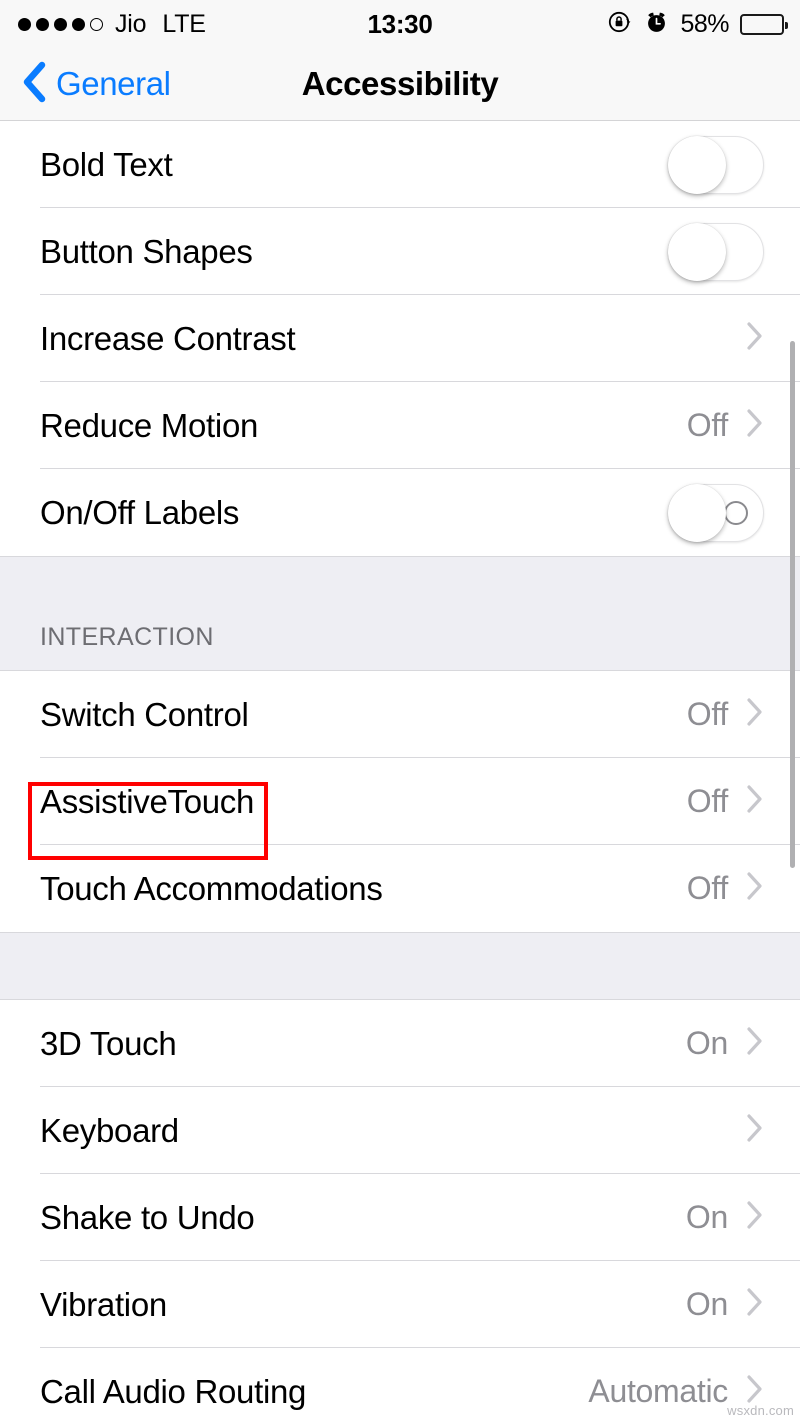 Image resolution: width=800 pixels, height=1422 pixels. Describe the element at coordinates (736, 512) in the screenshot. I see `toggle-off-label-icon` at that location.